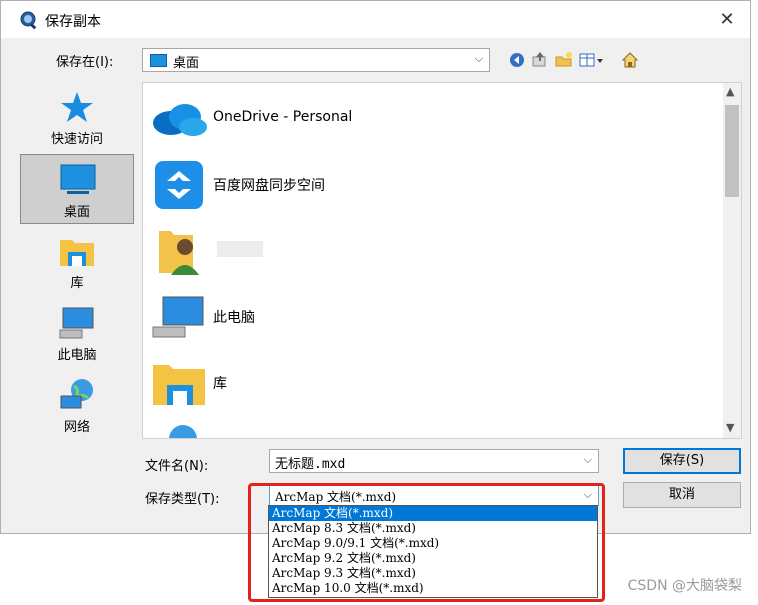 Image resolution: width=758 pixels, height=605 pixels. I want to click on place-desktop: 桌面, so click(77, 189).